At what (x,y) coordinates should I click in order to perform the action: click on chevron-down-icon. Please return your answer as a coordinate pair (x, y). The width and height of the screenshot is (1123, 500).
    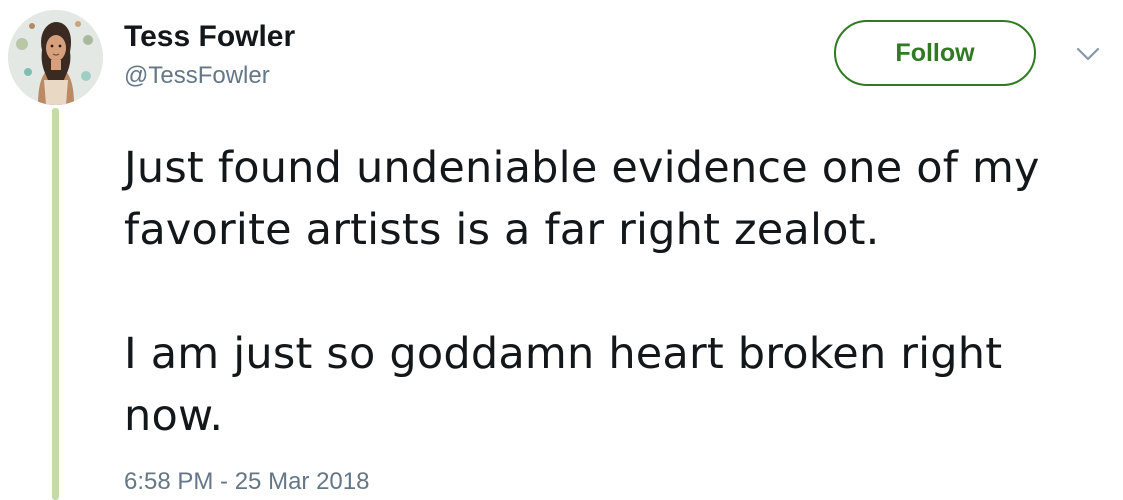
    Looking at the image, I should click on (1088, 54).